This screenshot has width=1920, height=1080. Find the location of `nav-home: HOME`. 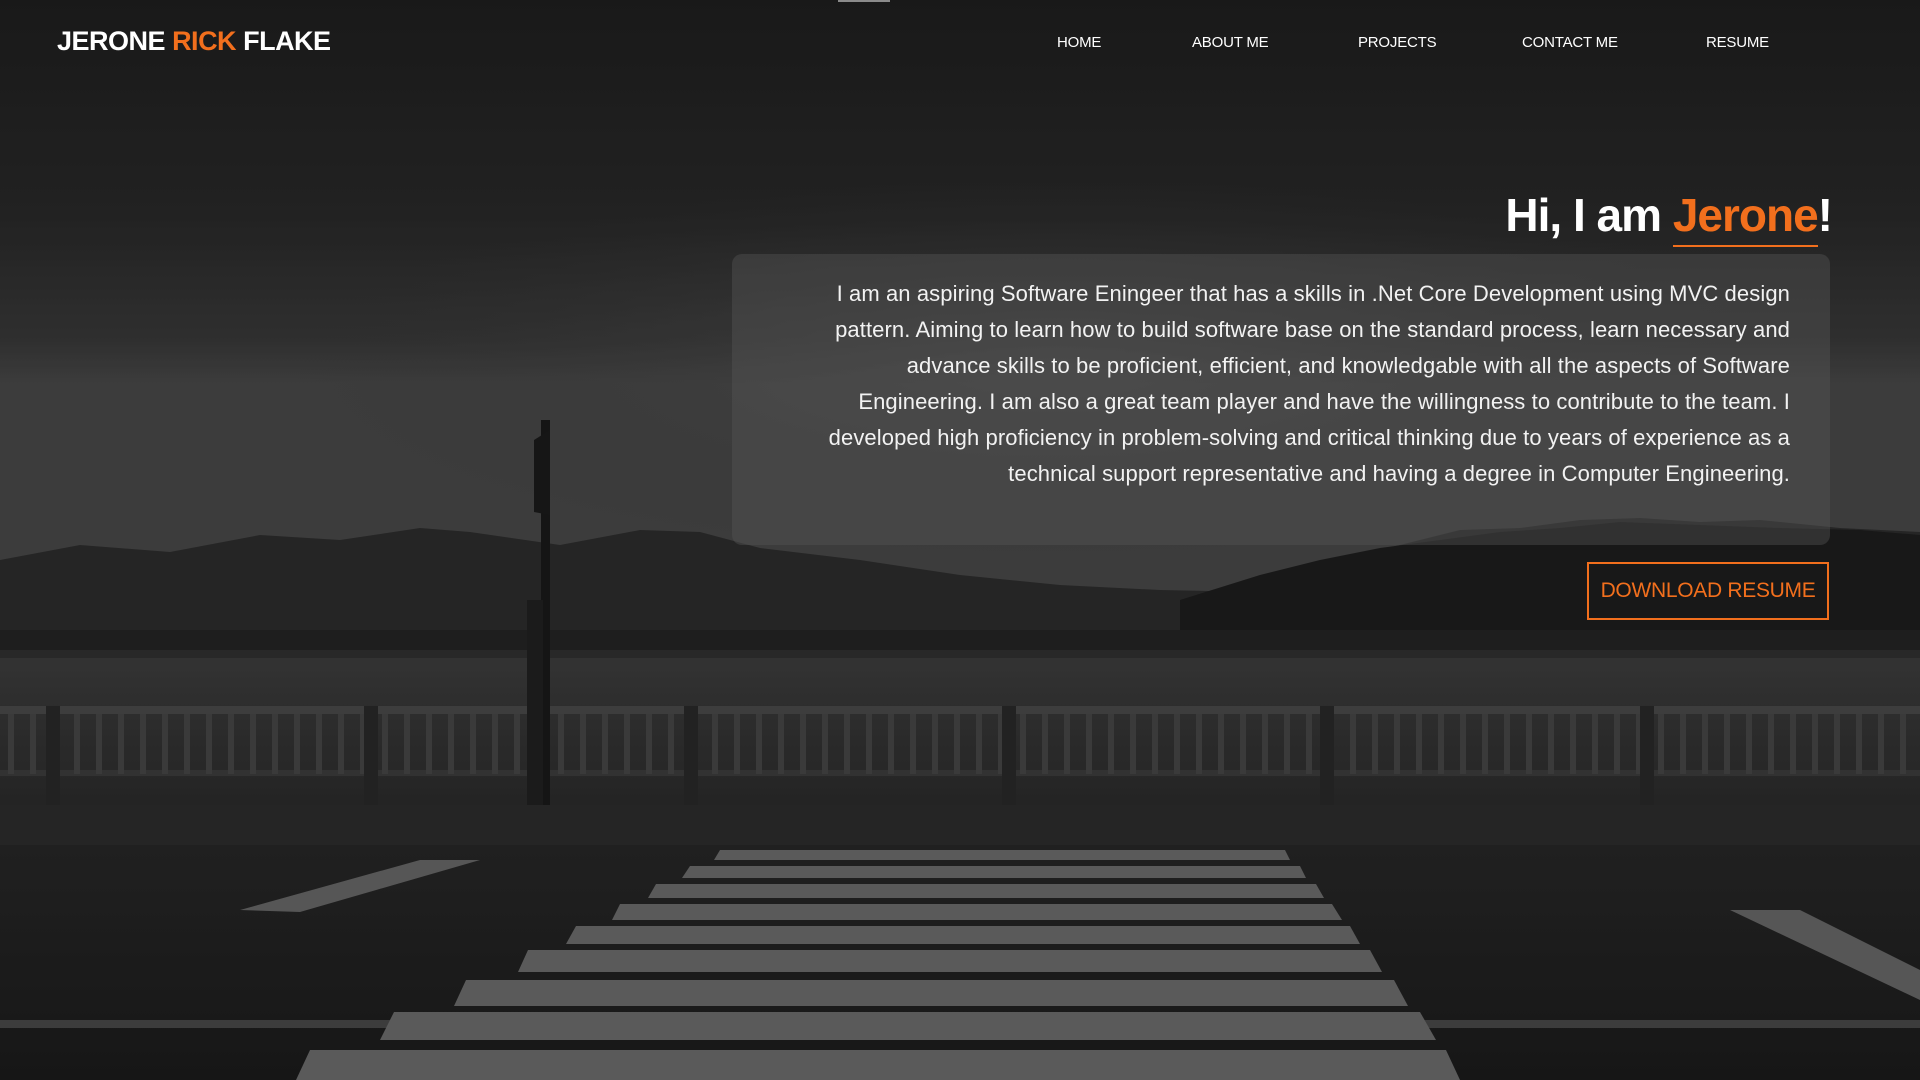

nav-home: HOME is located at coordinates (1079, 42).